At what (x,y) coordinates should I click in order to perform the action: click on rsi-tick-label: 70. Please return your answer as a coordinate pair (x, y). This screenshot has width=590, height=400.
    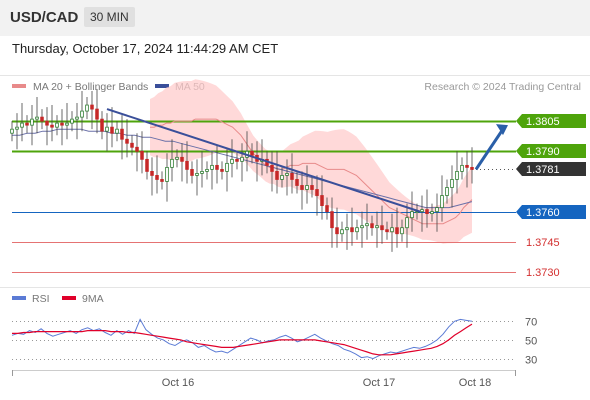
    Looking at the image, I should click on (531, 323).